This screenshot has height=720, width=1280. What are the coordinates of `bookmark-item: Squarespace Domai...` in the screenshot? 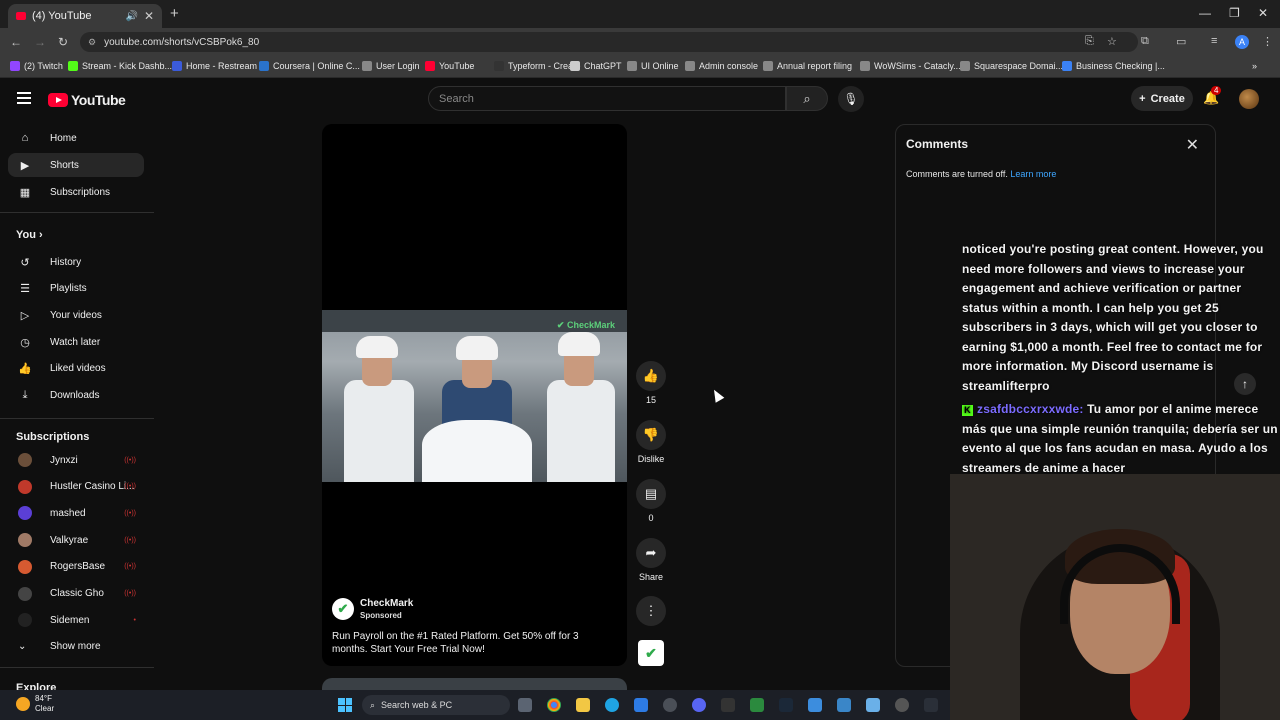 It's located at (1011, 66).